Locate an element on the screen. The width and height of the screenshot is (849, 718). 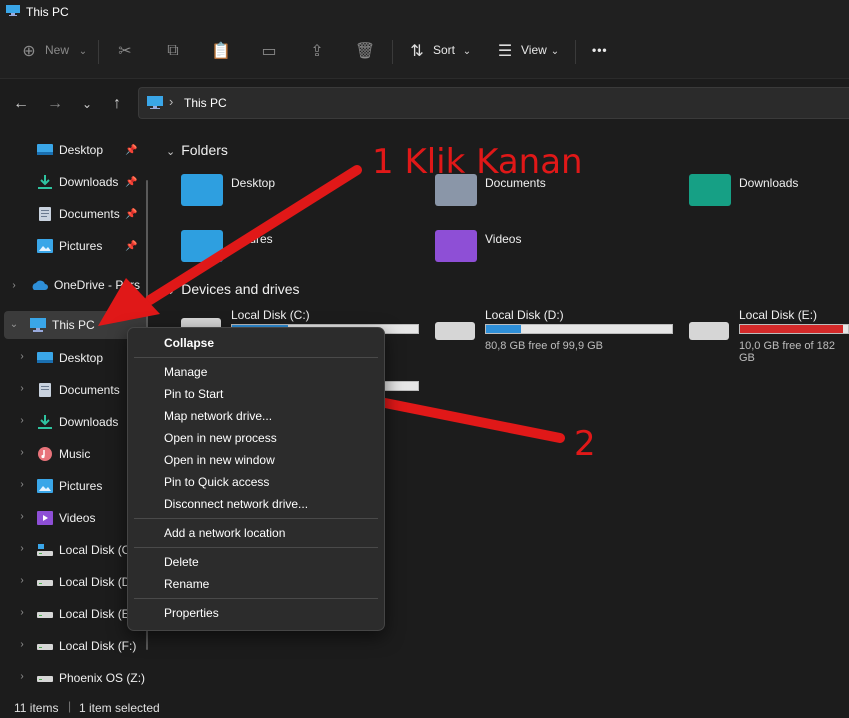
annotation-step-1: 1 Klik Kanan is located at coordinates (477, 162).